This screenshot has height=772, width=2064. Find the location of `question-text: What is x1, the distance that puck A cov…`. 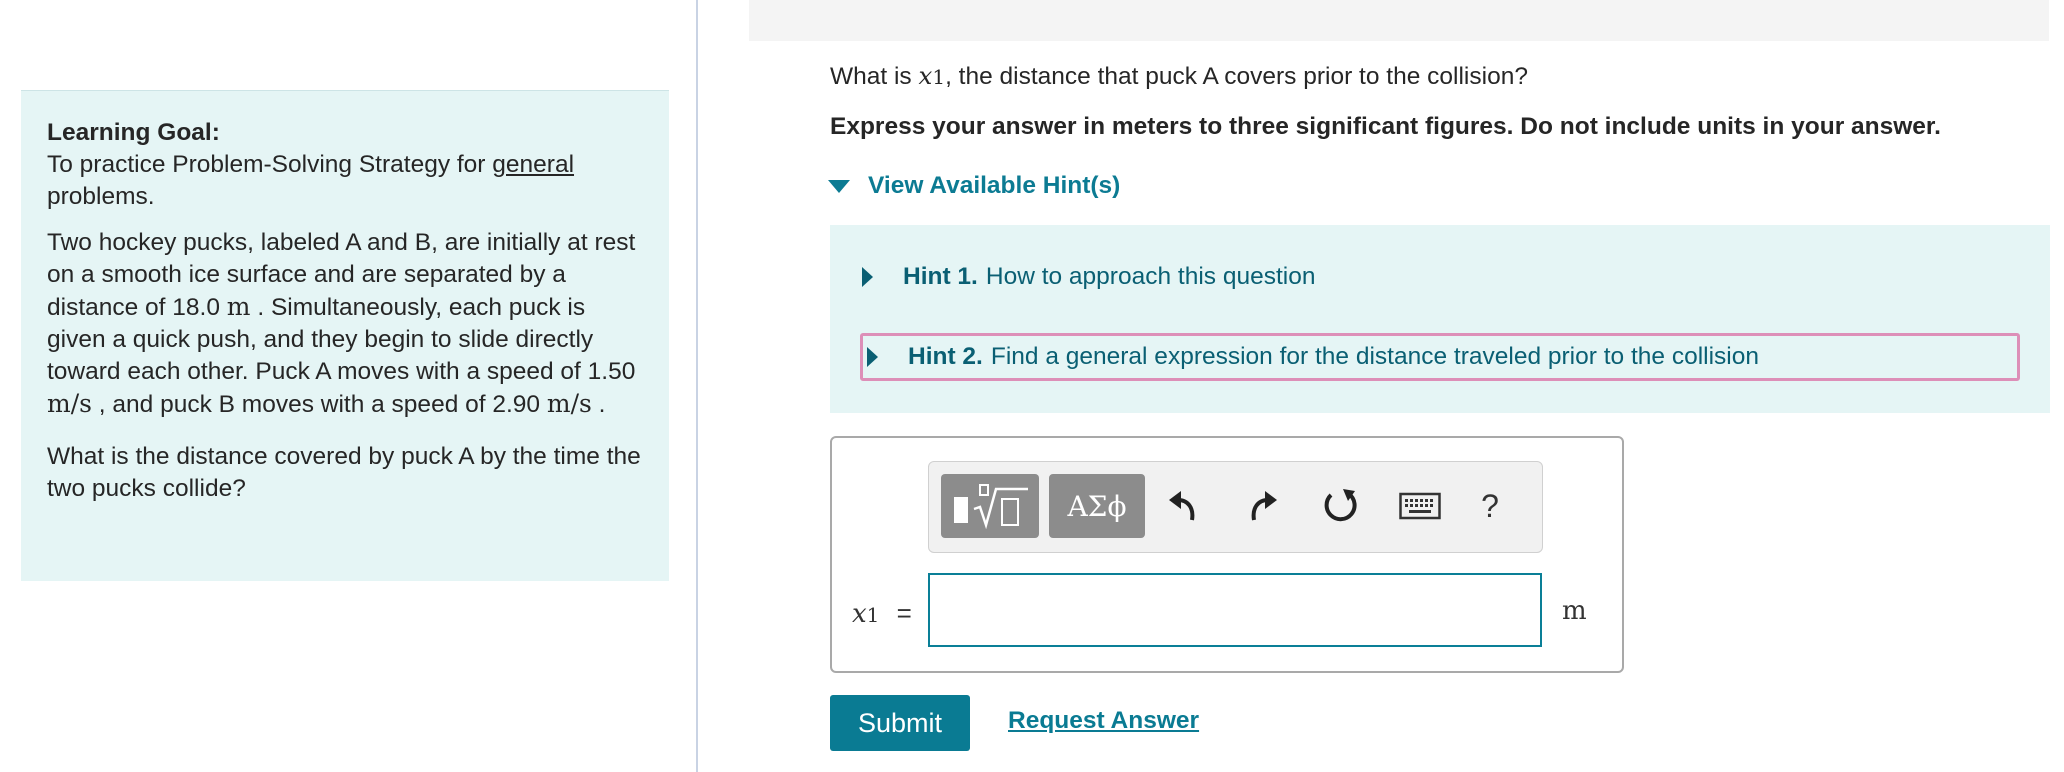

question-text: What is x1, the distance that puck A cov… is located at coordinates (1179, 76).